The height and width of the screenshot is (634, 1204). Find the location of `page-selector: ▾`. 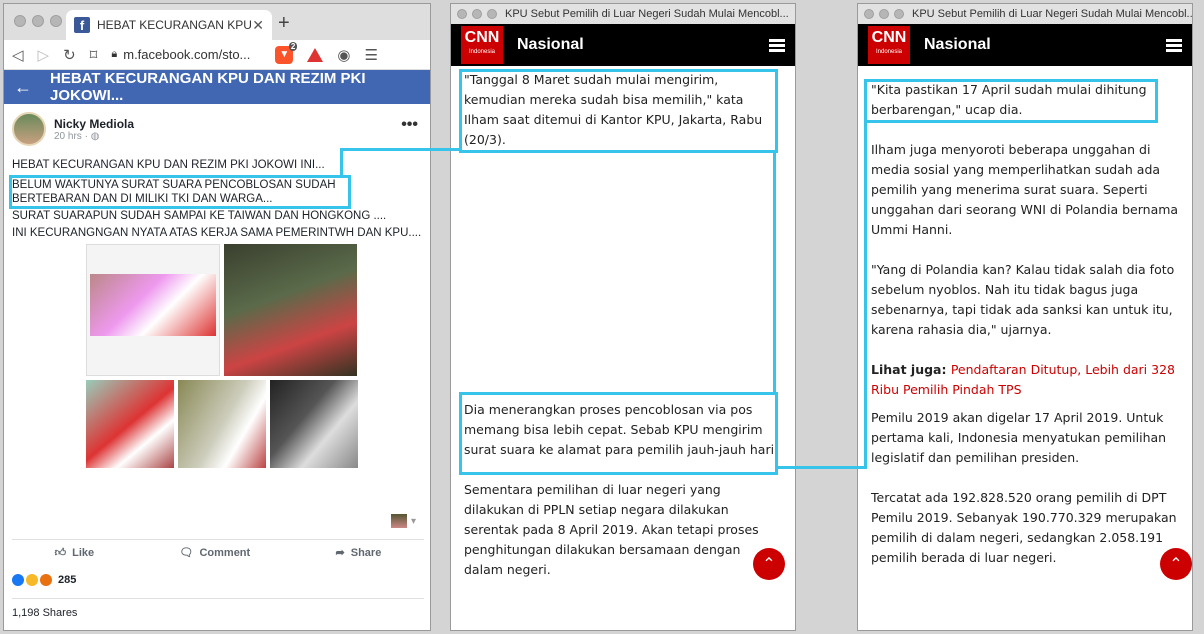

page-selector: ▾ is located at coordinates (403, 521).